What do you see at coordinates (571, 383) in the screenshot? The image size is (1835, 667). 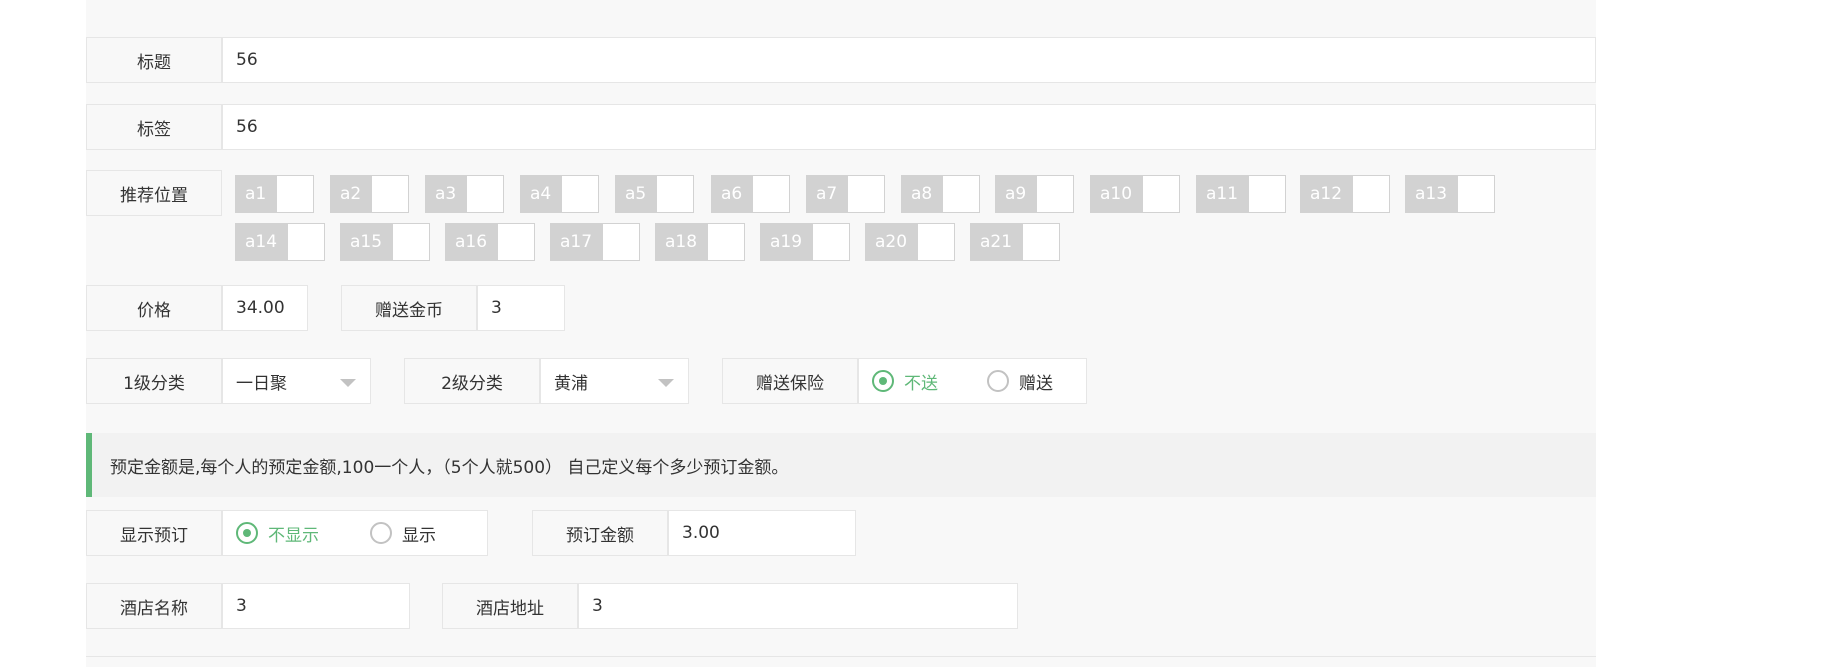 I see `category2-value: 黄浦` at bounding box center [571, 383].